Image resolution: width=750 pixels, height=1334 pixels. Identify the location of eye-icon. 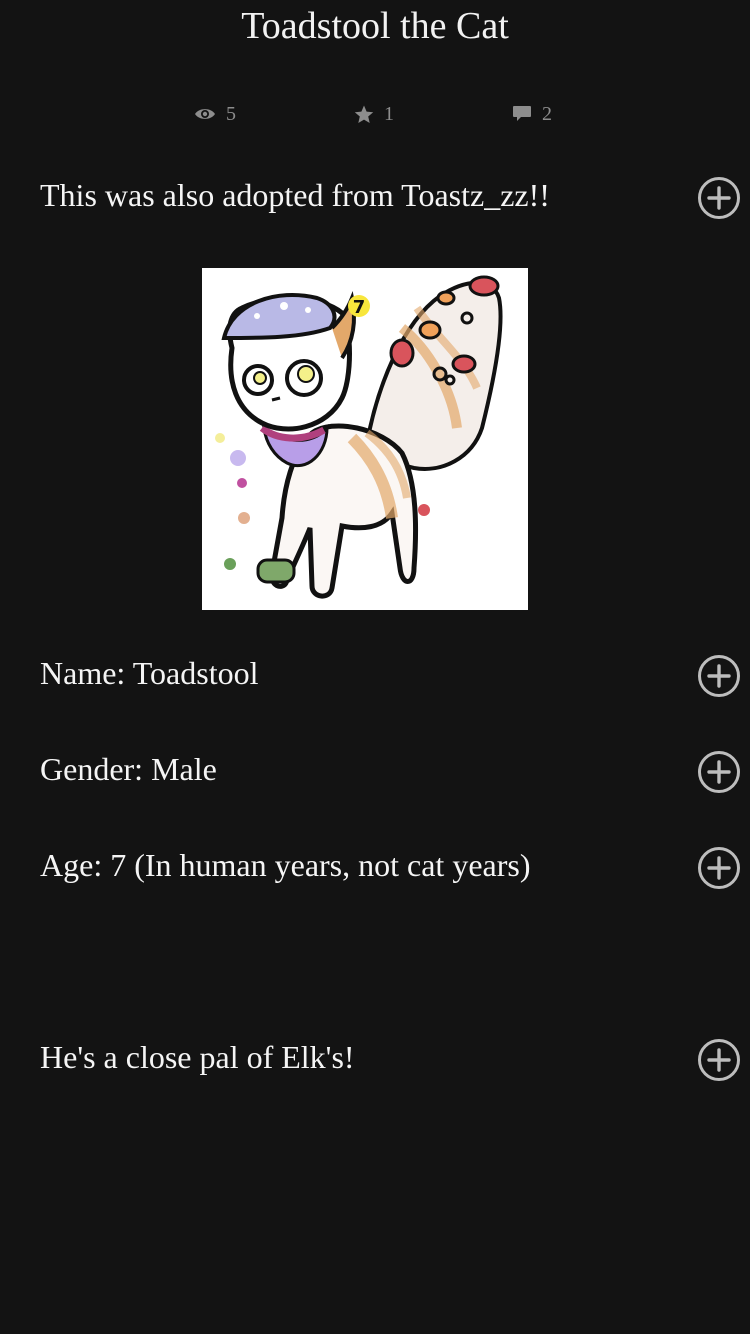
(205, 114).